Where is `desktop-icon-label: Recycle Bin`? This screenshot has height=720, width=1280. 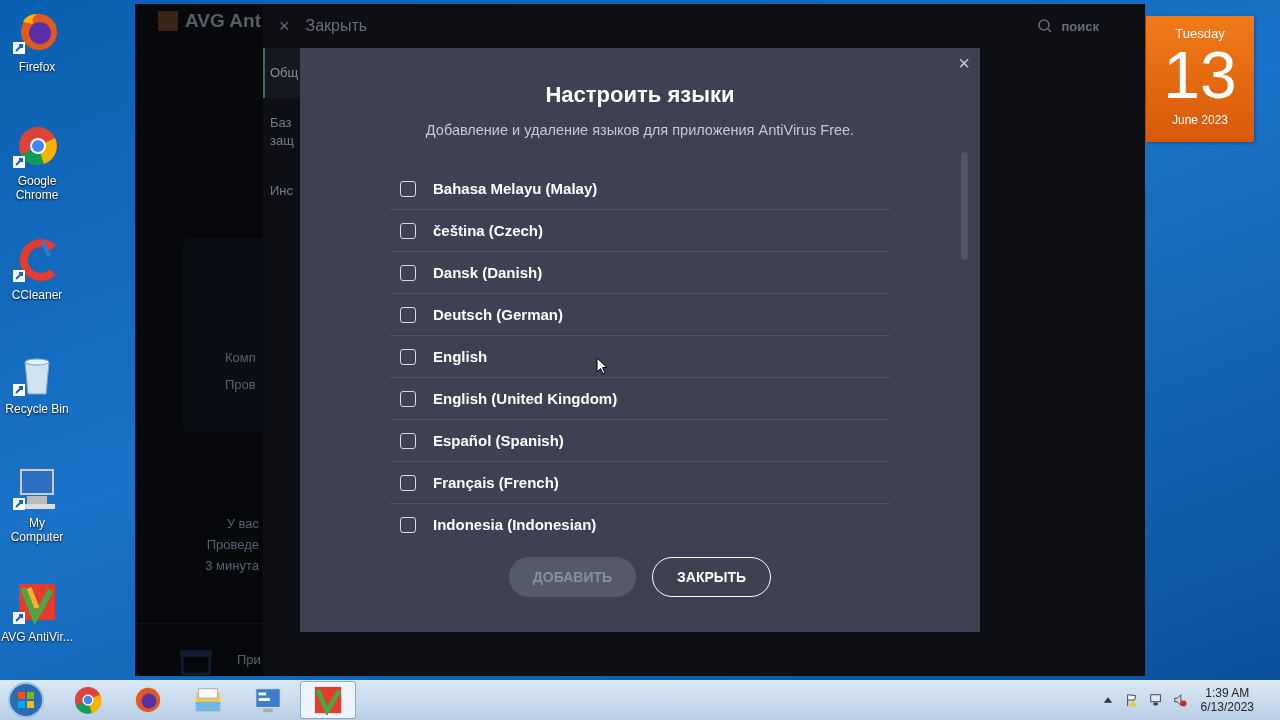
desktop-icon-label: Recycle Bin is located at coordinates (37, 409).